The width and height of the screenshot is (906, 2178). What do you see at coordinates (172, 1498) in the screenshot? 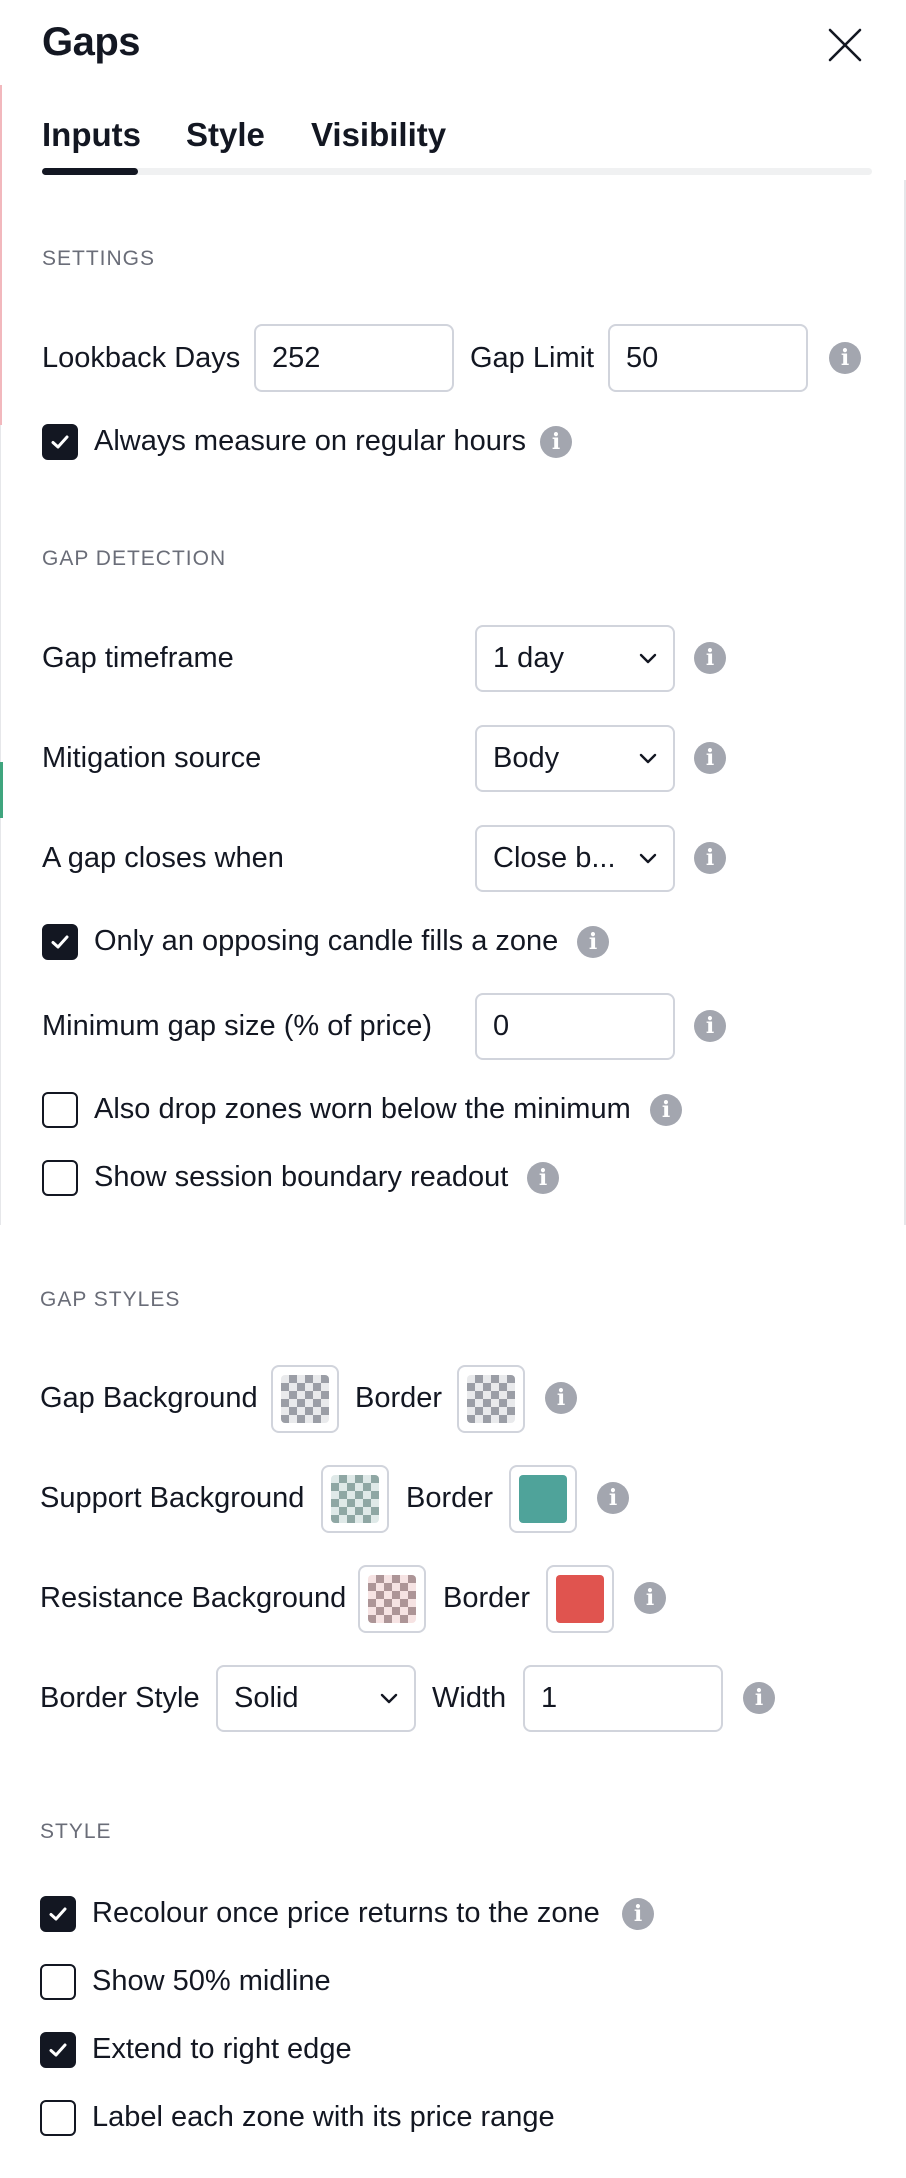
I see `support-background-label: Support Background` at bounding box center [172, 1498].